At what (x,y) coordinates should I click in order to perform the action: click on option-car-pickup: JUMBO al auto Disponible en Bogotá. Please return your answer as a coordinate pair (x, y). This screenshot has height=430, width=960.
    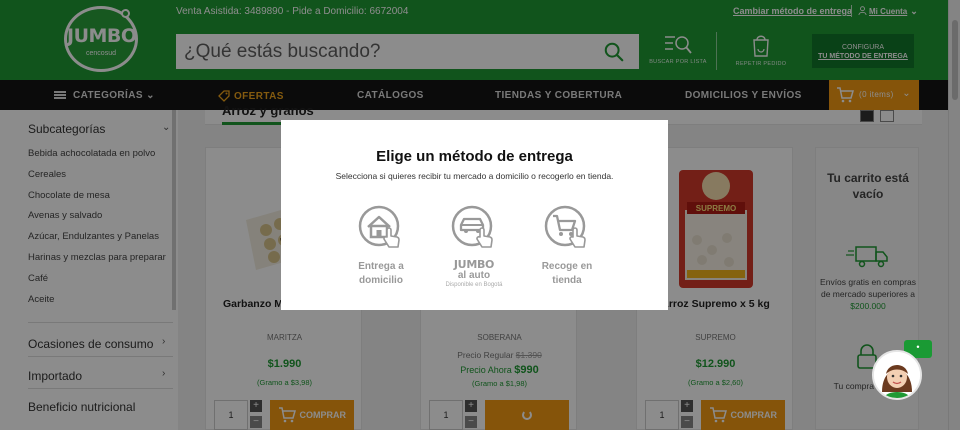
    Looking at the image, I should click on (474, 246).